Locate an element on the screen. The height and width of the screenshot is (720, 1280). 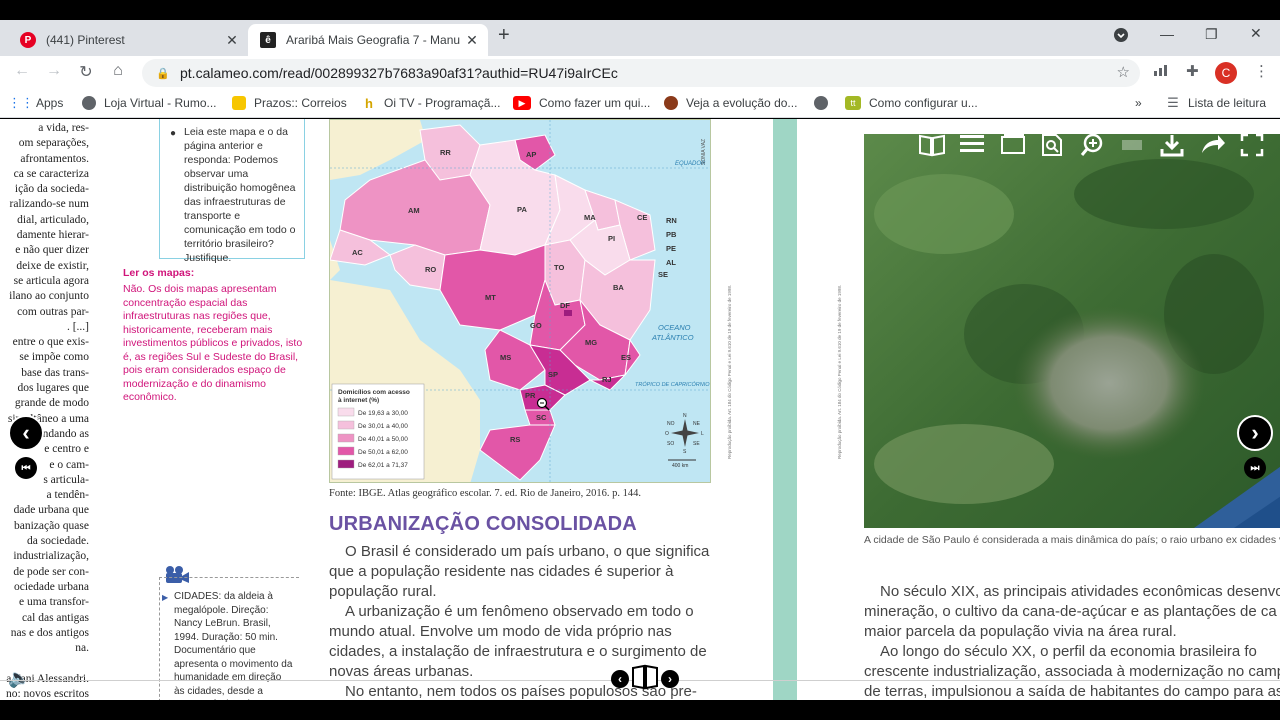
download-icon is located at coordinates (1172, 148).